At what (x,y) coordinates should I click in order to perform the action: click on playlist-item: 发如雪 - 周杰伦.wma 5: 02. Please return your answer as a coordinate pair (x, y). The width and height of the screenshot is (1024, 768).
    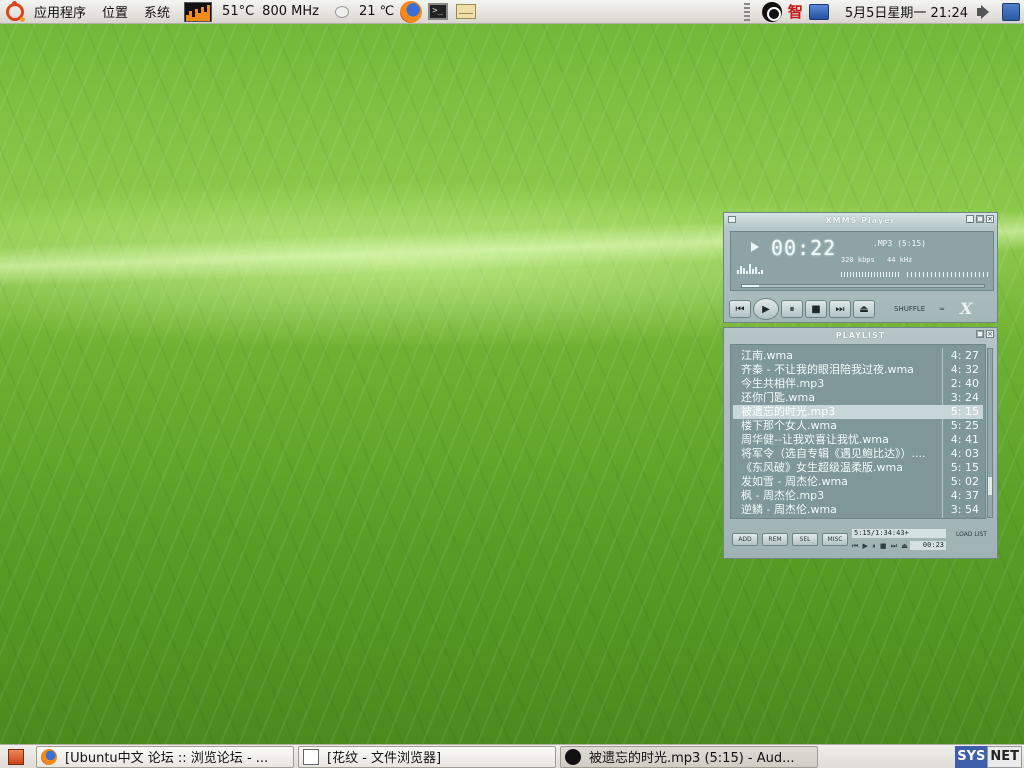
    Looking at the image, I should click on (858, 482).